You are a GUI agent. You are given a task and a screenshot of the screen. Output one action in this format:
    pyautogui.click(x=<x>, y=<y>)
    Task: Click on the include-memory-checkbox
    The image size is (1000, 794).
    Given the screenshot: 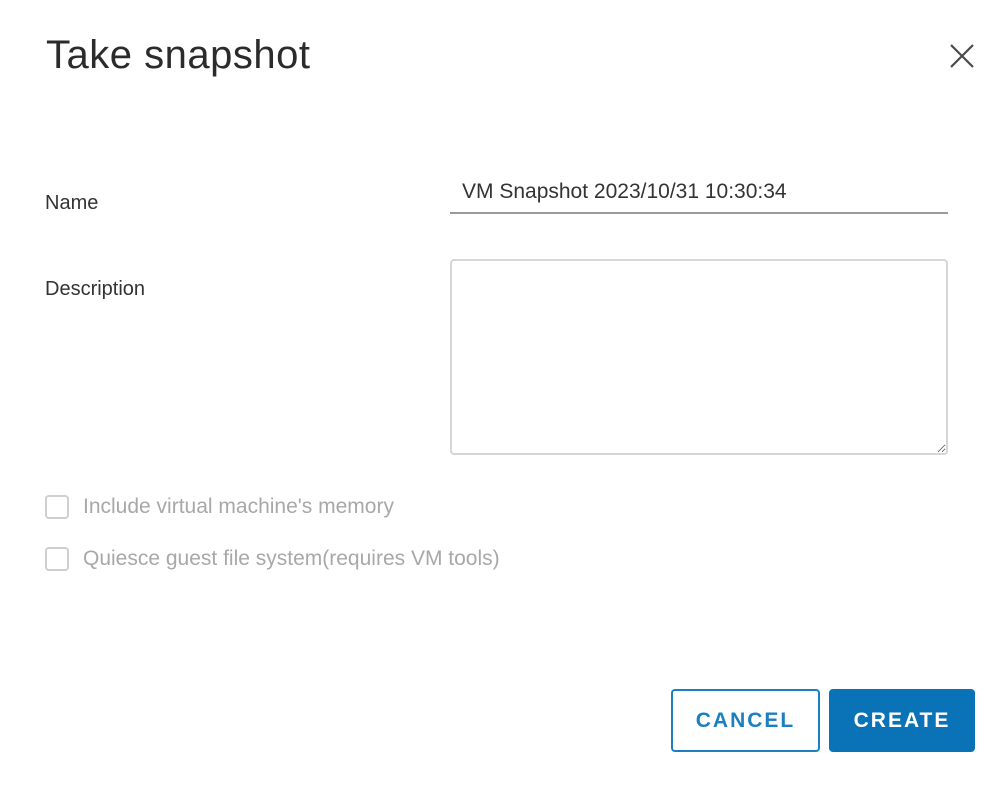 What is the action you would take?
    pyautogui.click(x=57, y=507)
    